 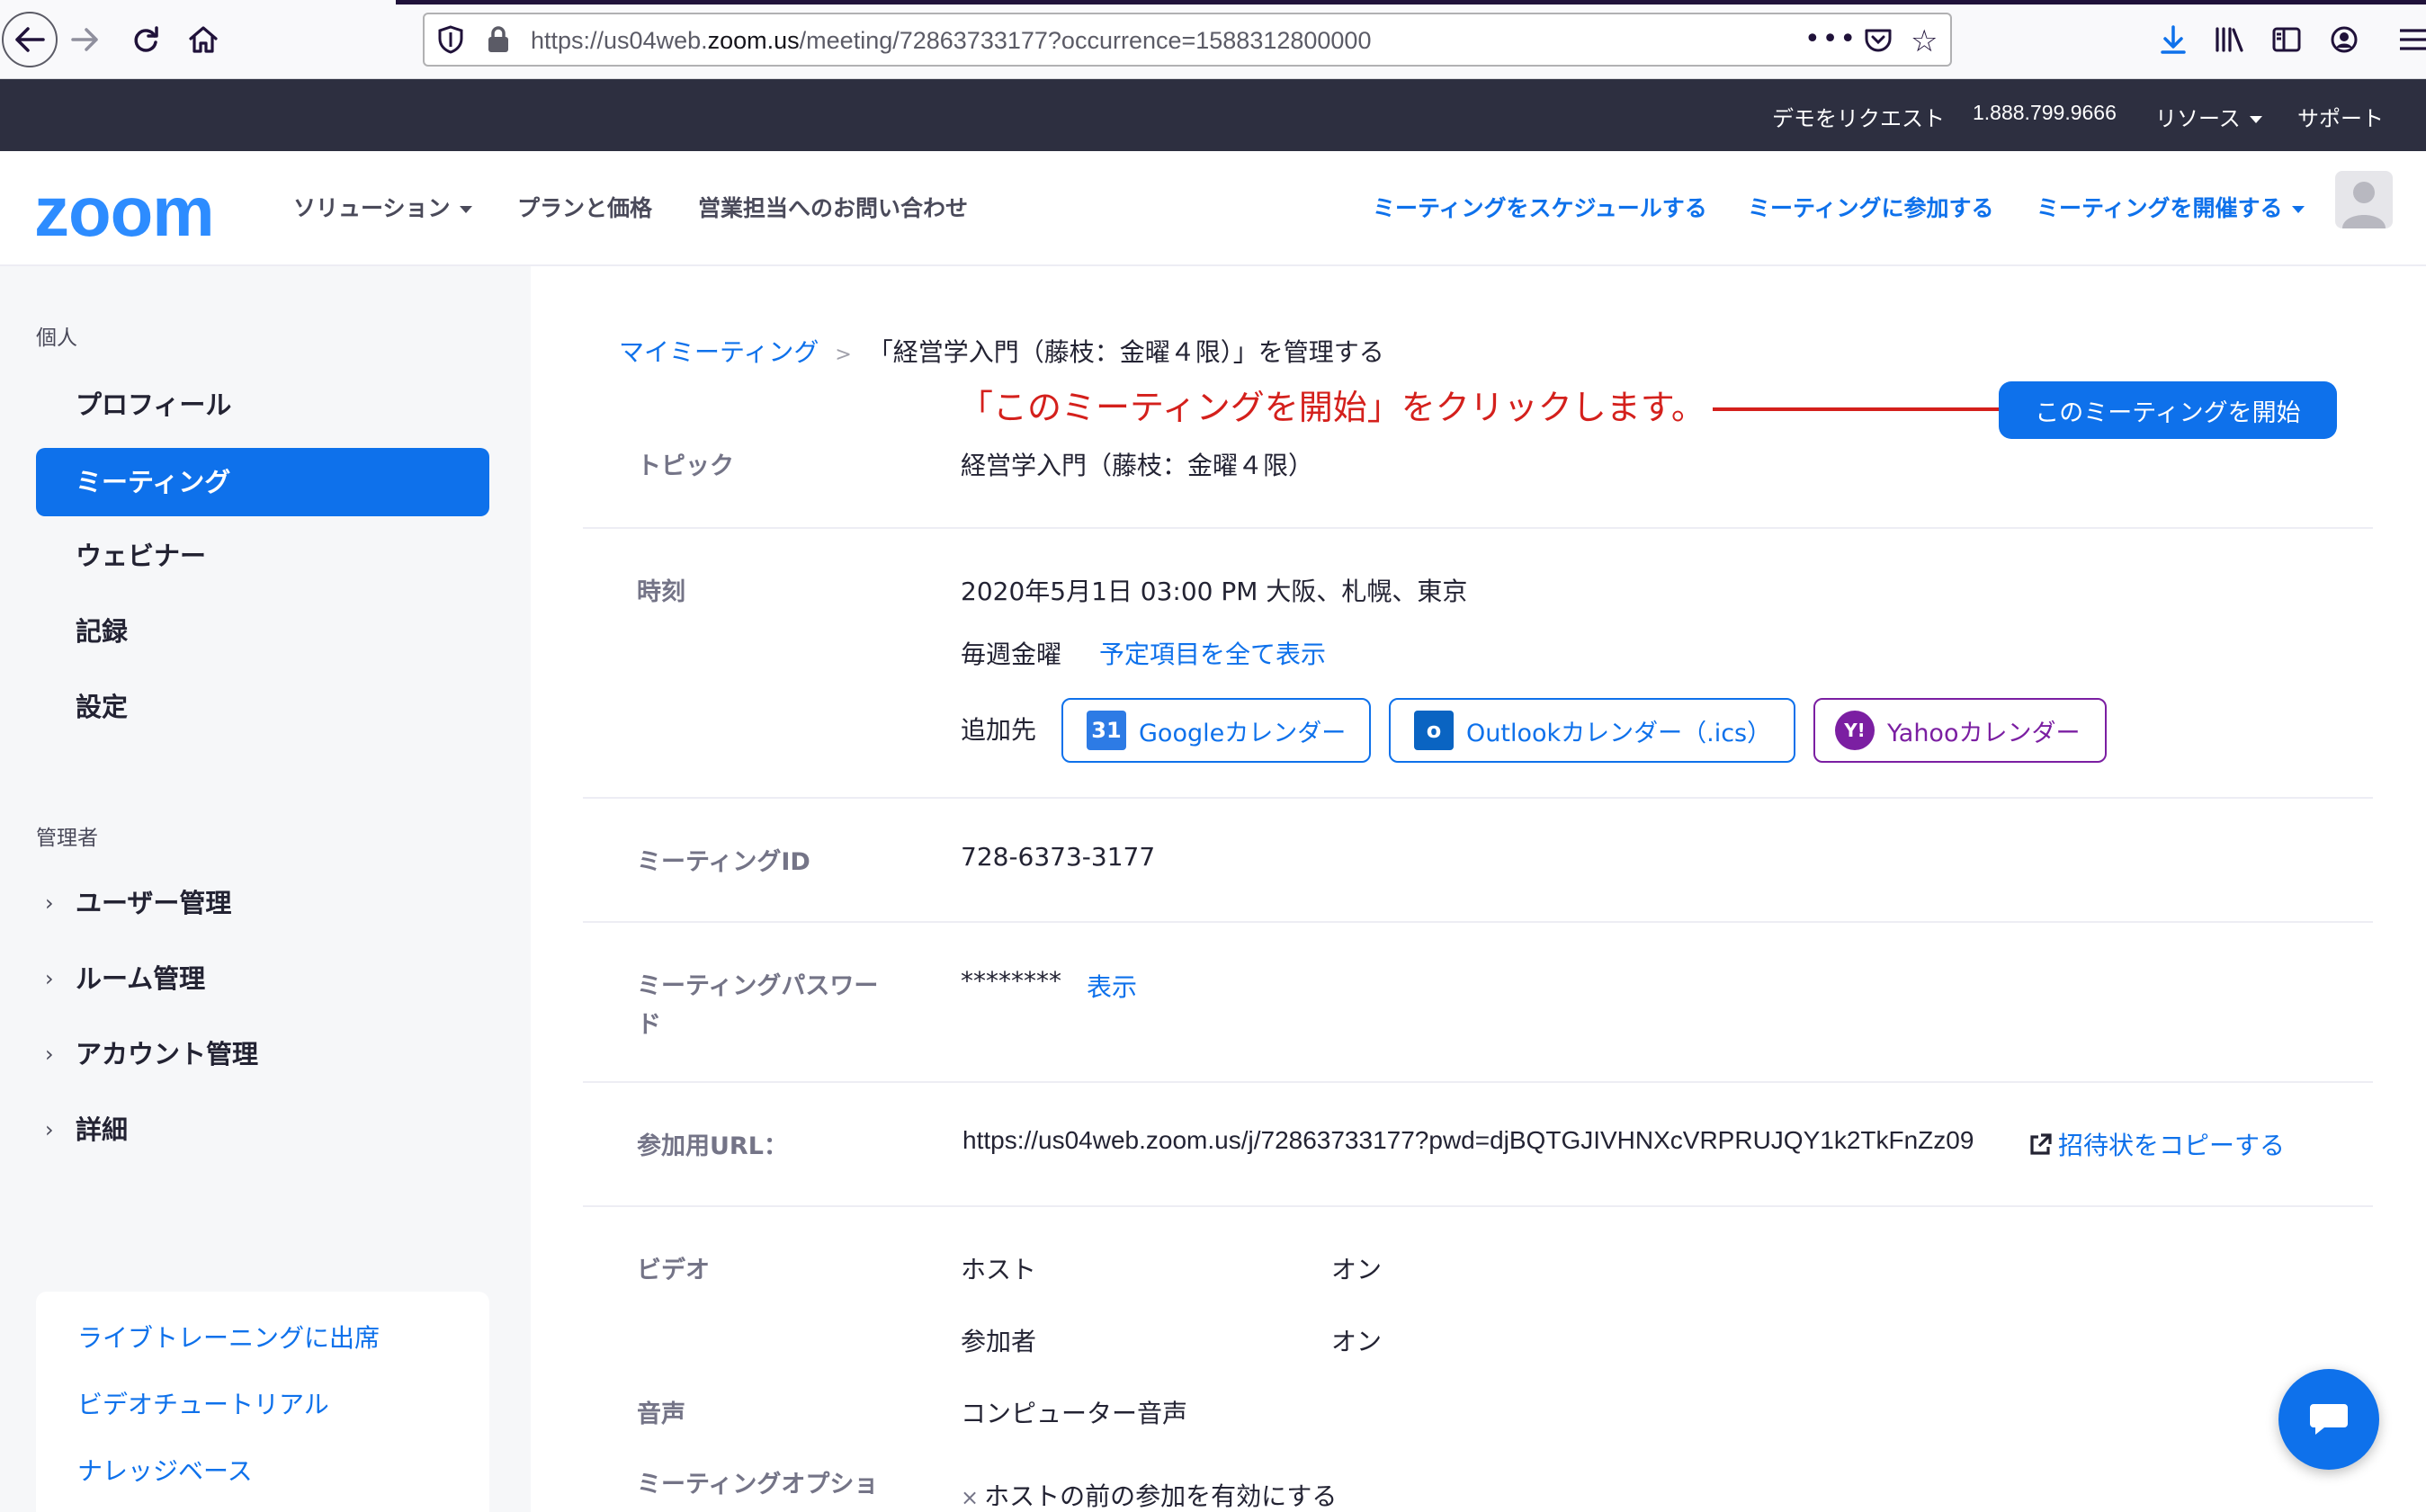 What do you see at coordinates (2412, 40) in the screenshot?
I see `menu-icon` at bounding box center [2412, 40].